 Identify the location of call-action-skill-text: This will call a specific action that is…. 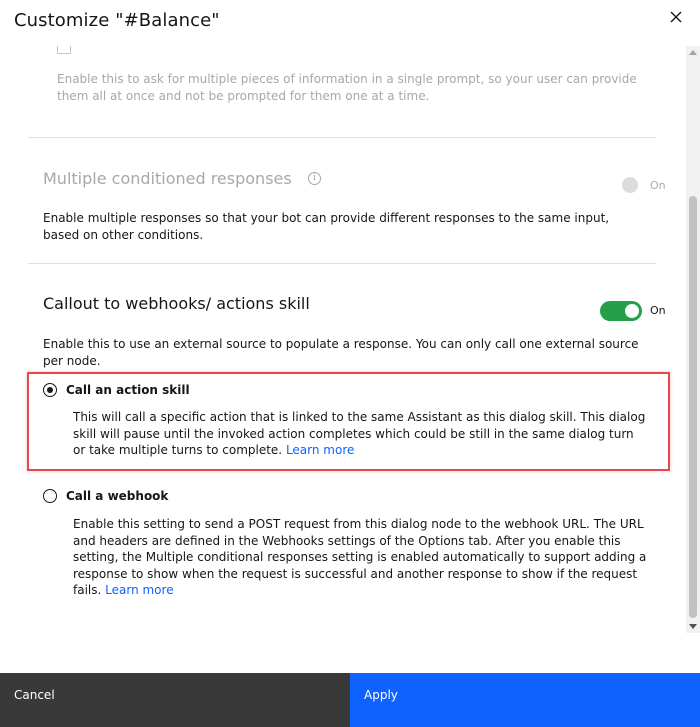
(359, 433).